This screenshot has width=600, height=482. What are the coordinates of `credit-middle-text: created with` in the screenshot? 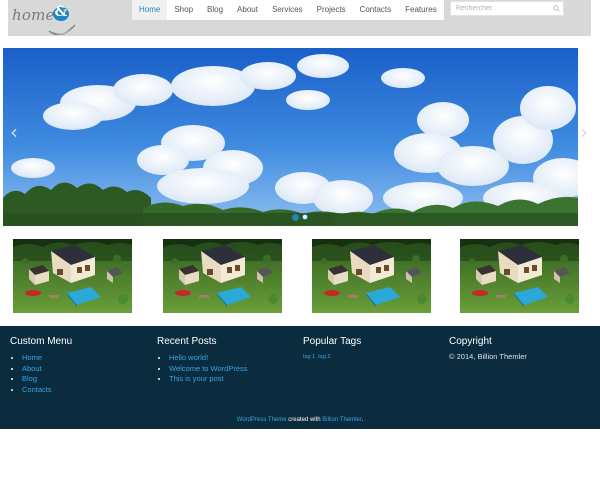 It's located at (304, 420).